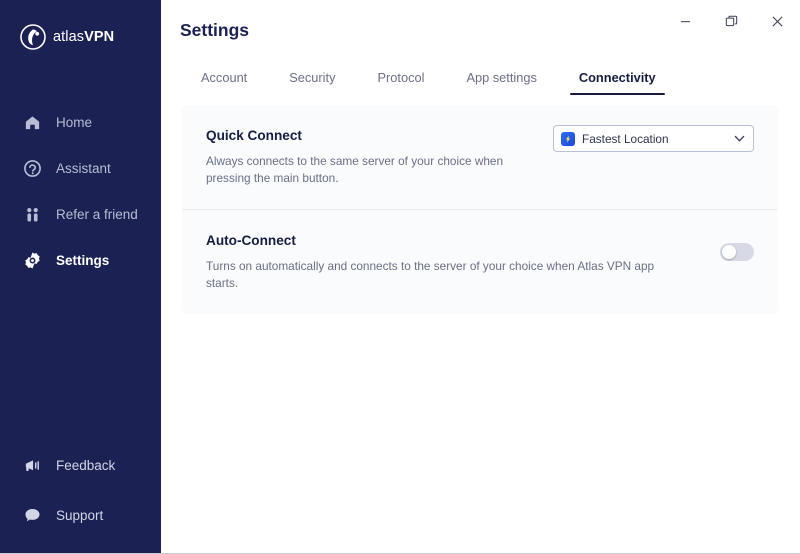 The width and height of the screenshot is (800, 554). I want to click on chat-bubble-icon, so click(32, 515).